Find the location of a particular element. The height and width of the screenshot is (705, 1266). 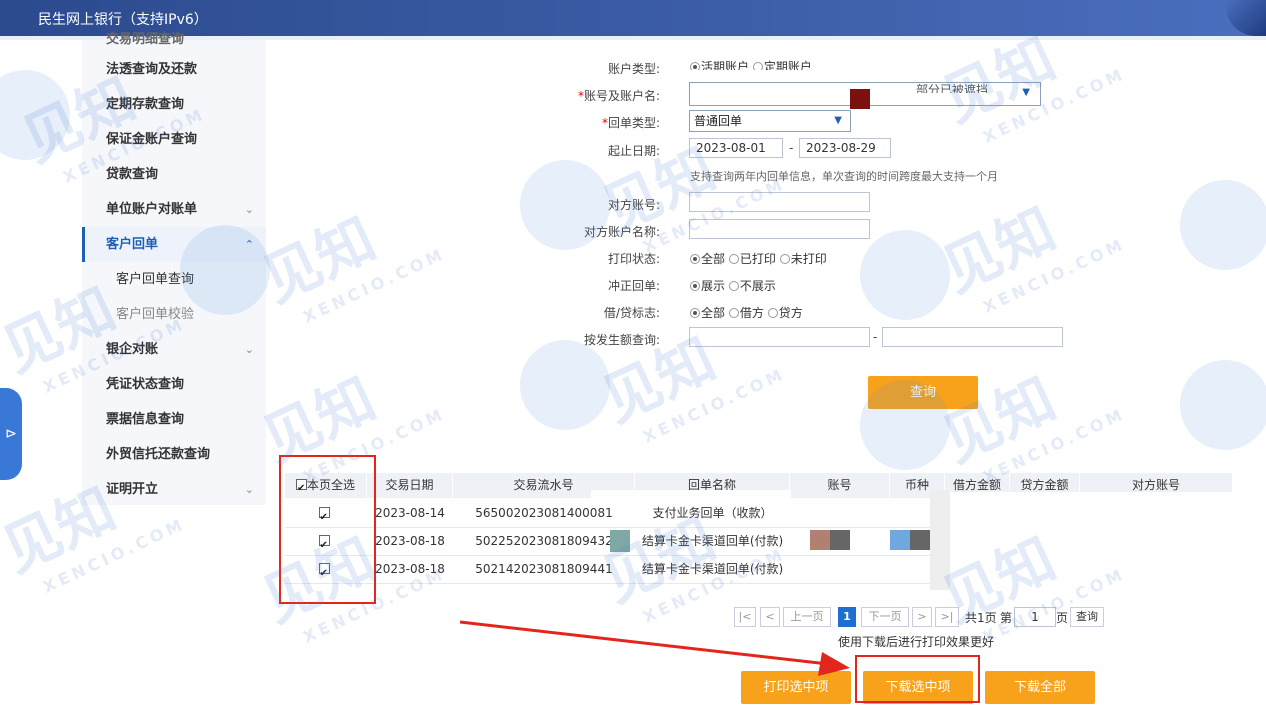

date-range-label: 起止日期: is located at coordinates (633, 151).